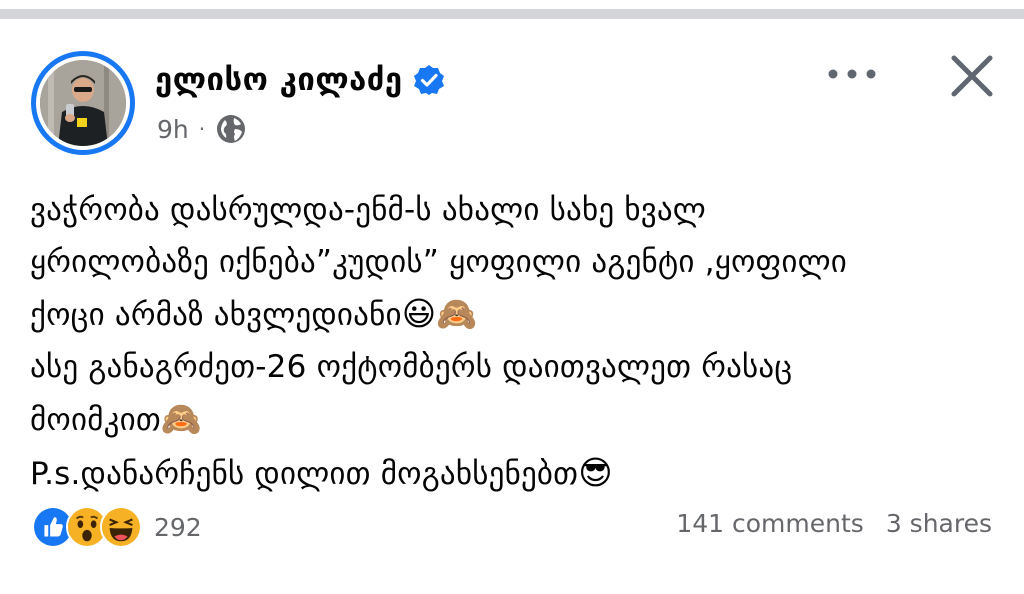 The height and width of the screenshot is (594, 1024). I want to click on avatar, so click(83, 103).